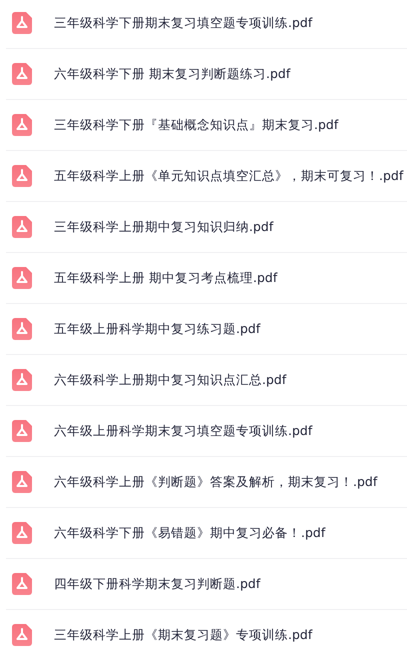 The width and height of the screenshot is (407, 659). What do you see at coordinates (166, 278) in the screenshot?
I see `file-name: 五年级科学上册 期中复习考点梳理.pdf` at bounding box center [166, 278].